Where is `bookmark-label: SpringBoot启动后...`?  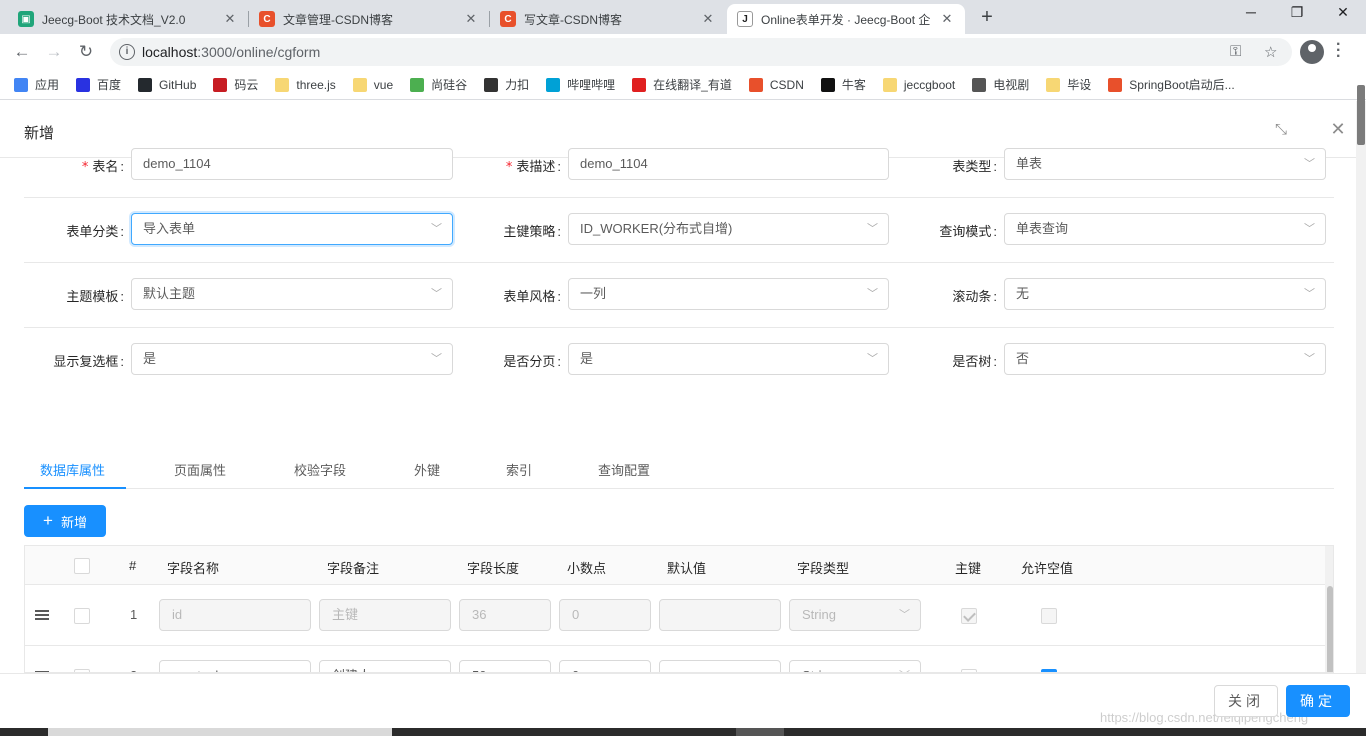
bookmark-label: SpringBoot启动后... is located at coordinates (1182, 85).